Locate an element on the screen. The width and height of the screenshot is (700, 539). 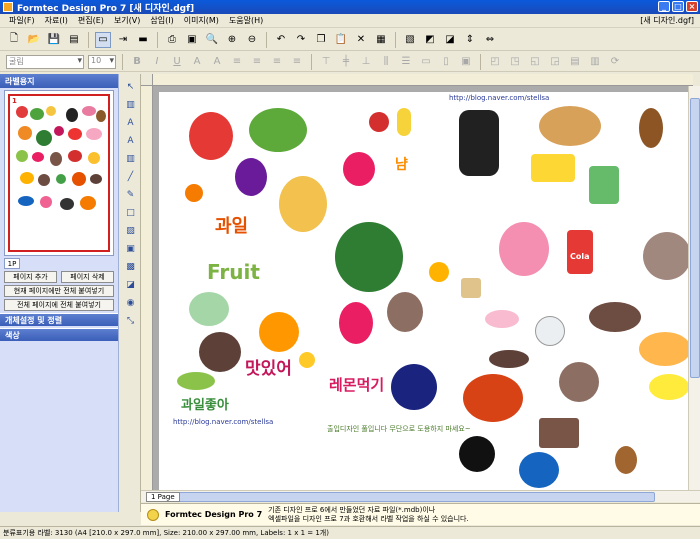
color-section: 색상 is located at coordinates (59, 334).